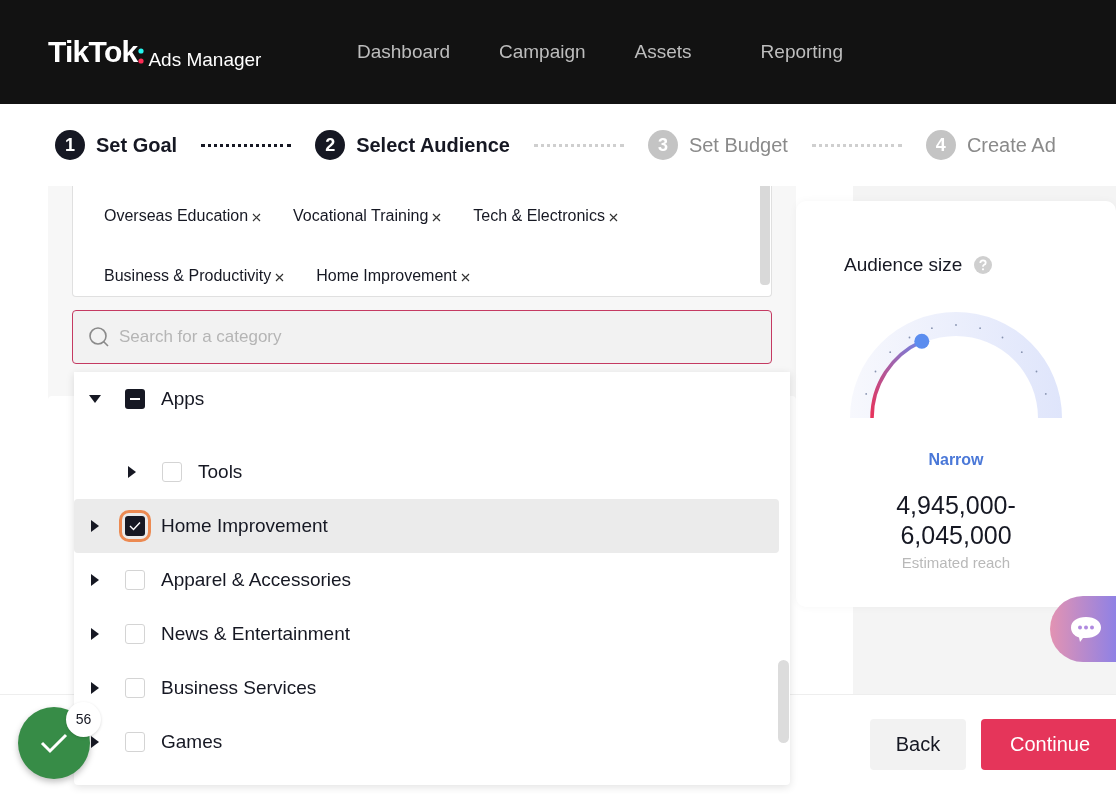  Describe the element at coordinates (361, 216) in the screenshot. I see `tag-label: Vocational Training` at that location.